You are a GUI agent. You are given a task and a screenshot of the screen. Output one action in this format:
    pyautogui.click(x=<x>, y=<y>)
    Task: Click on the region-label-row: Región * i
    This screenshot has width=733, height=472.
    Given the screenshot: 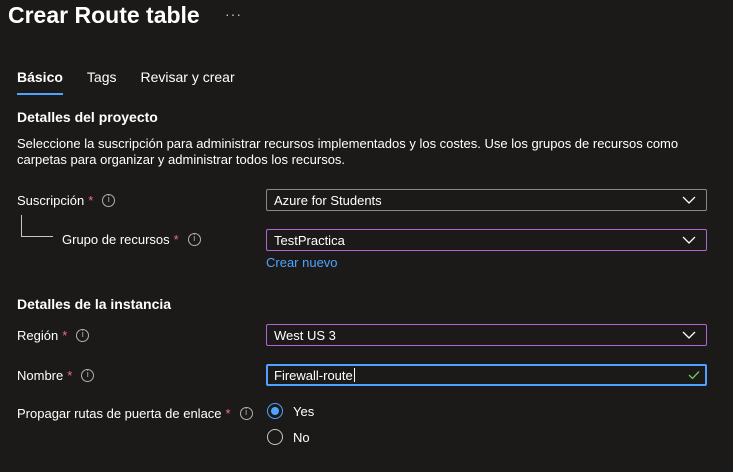 What is the action you would take?
    pyautogui.click(x=53, y=335)
    